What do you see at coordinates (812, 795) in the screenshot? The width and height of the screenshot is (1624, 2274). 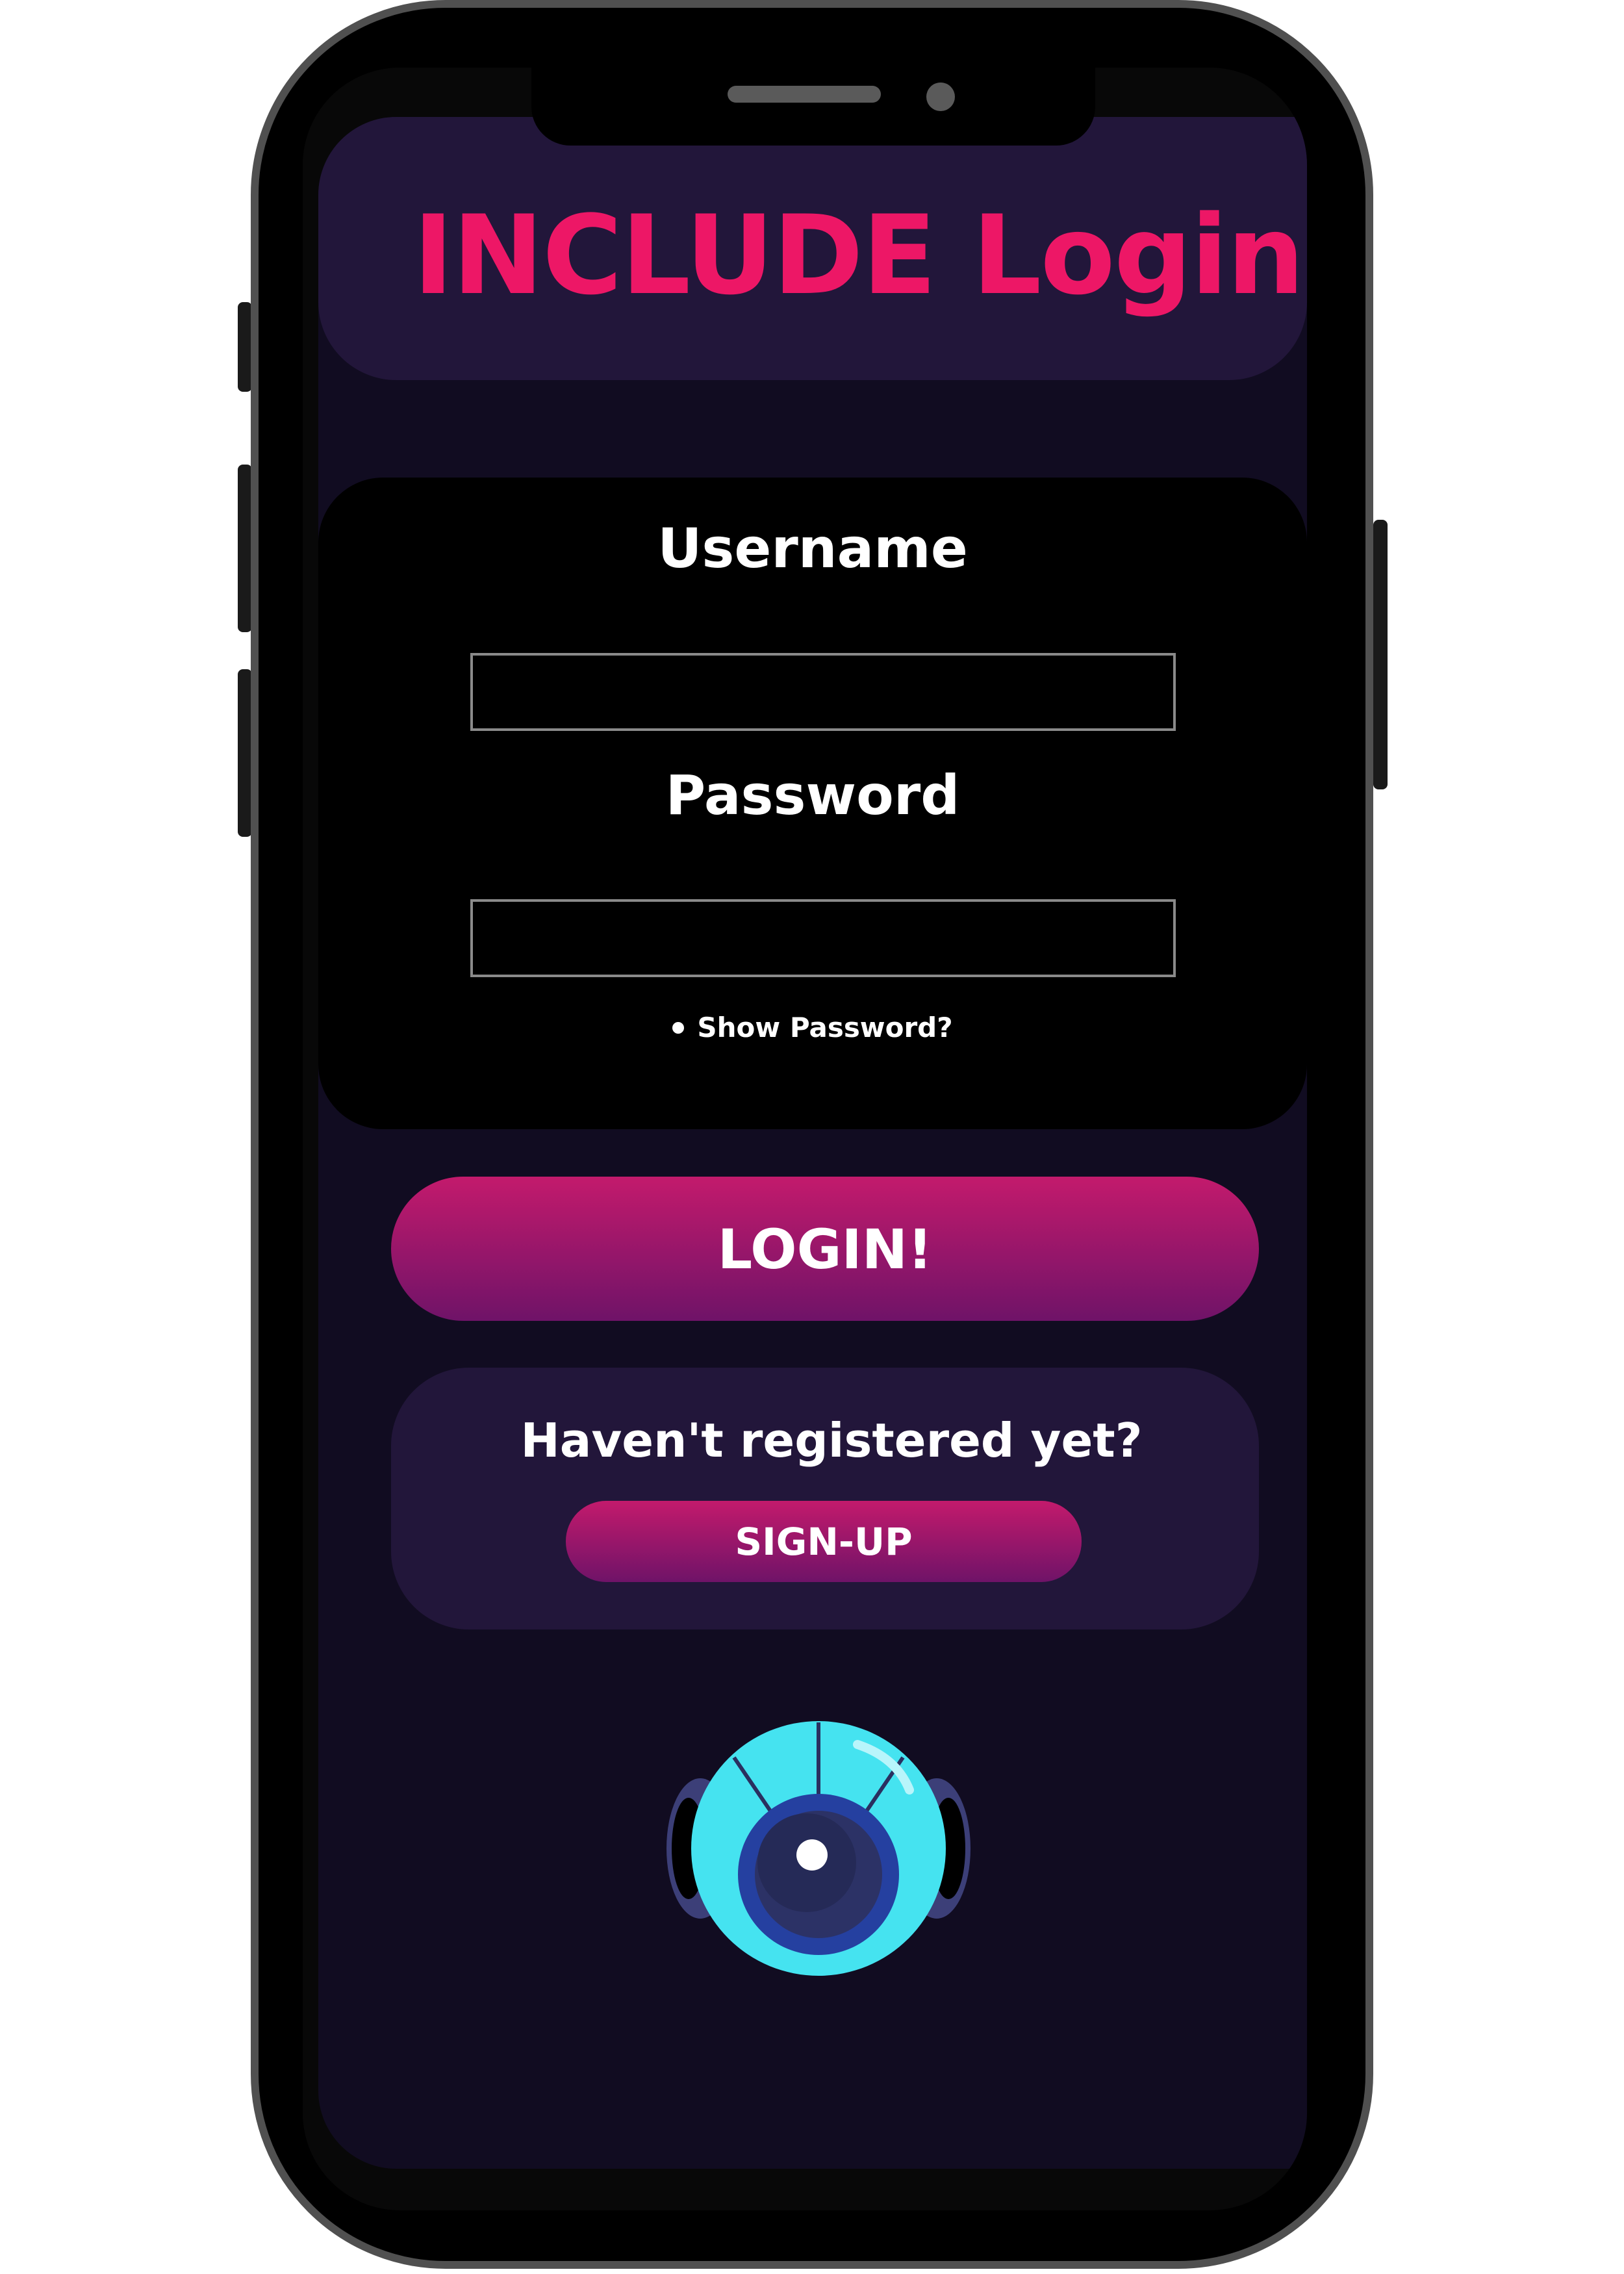 I see `password-label: Password` at bounding box center [812, 795].